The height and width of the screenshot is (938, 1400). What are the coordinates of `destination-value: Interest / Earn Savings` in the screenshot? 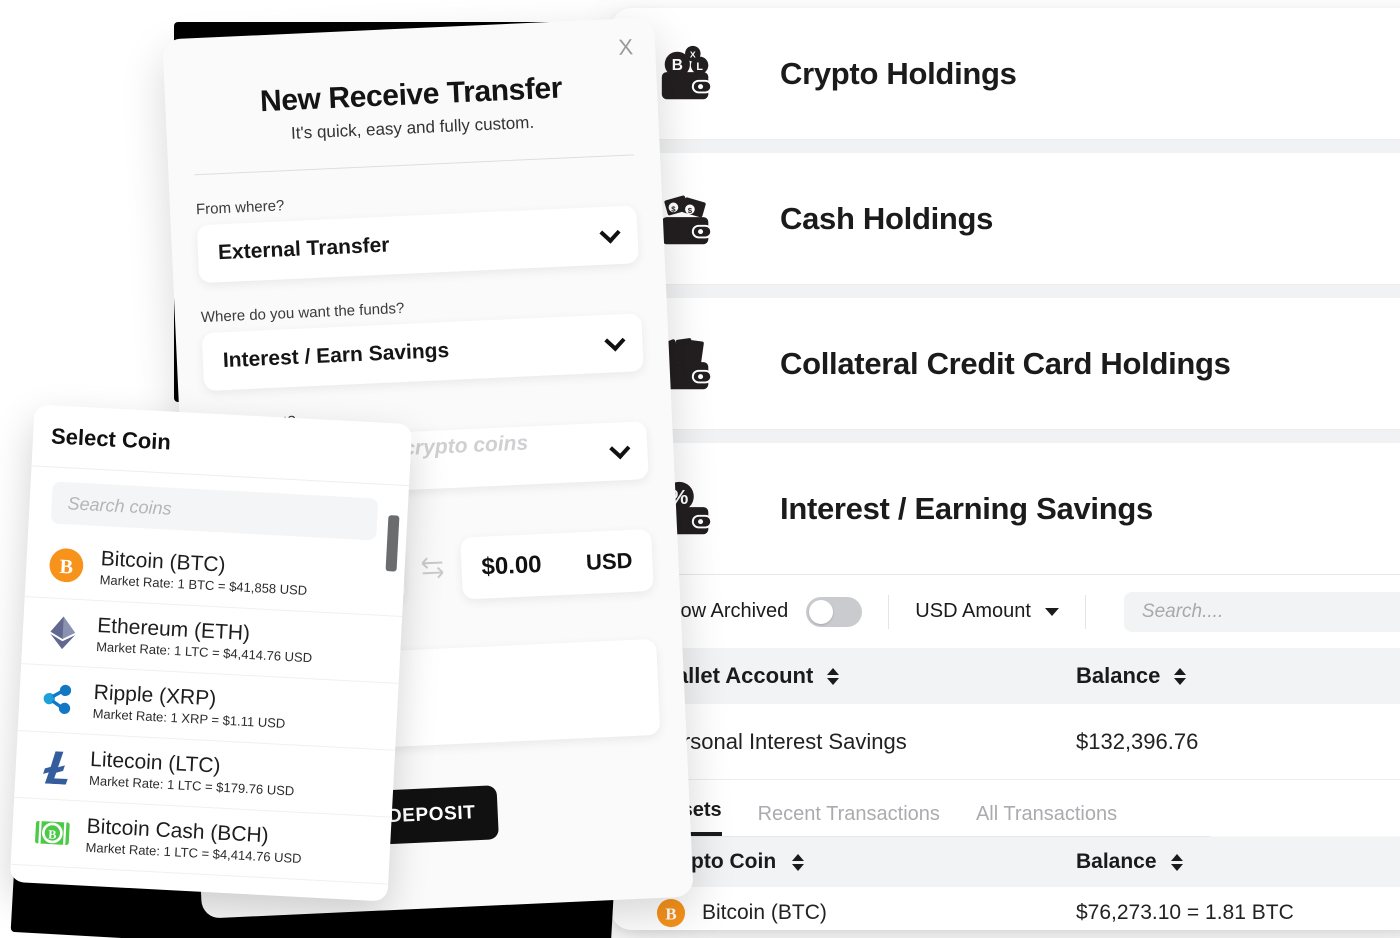 It's located at (336, 355).